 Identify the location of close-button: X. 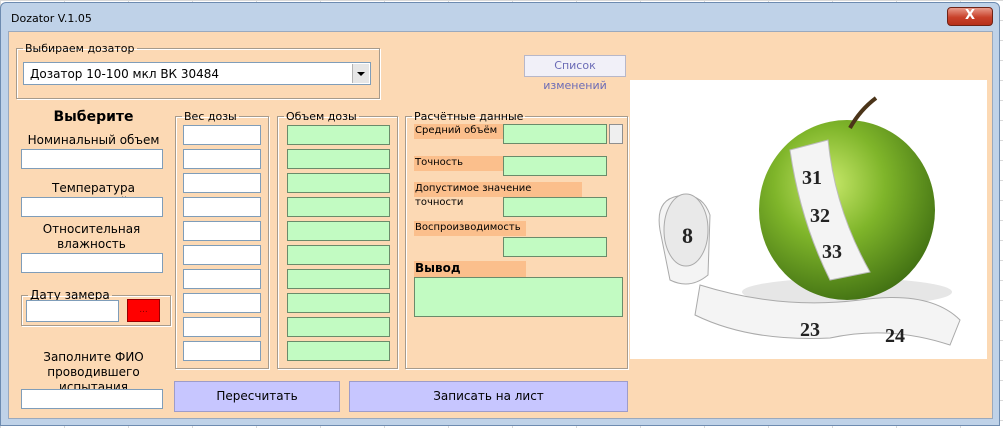
(970, 16).